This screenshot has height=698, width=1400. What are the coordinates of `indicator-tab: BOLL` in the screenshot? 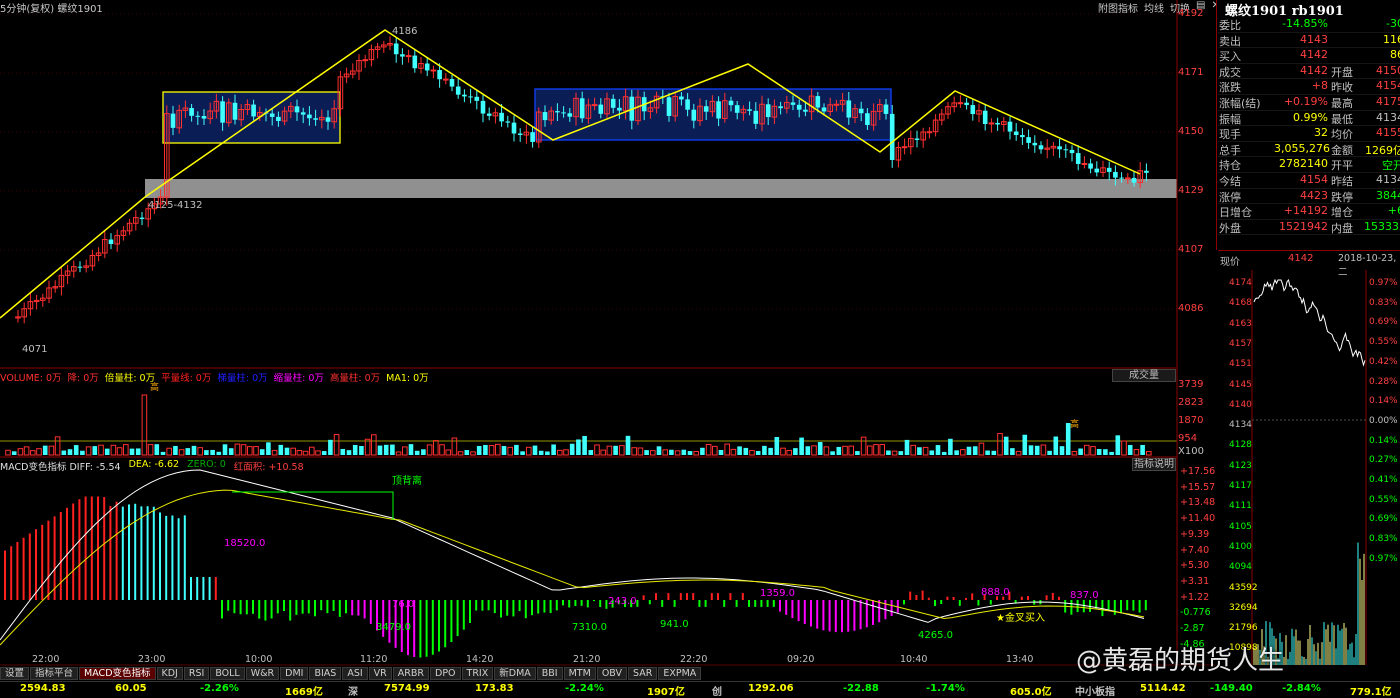 It's located at (227, 673).